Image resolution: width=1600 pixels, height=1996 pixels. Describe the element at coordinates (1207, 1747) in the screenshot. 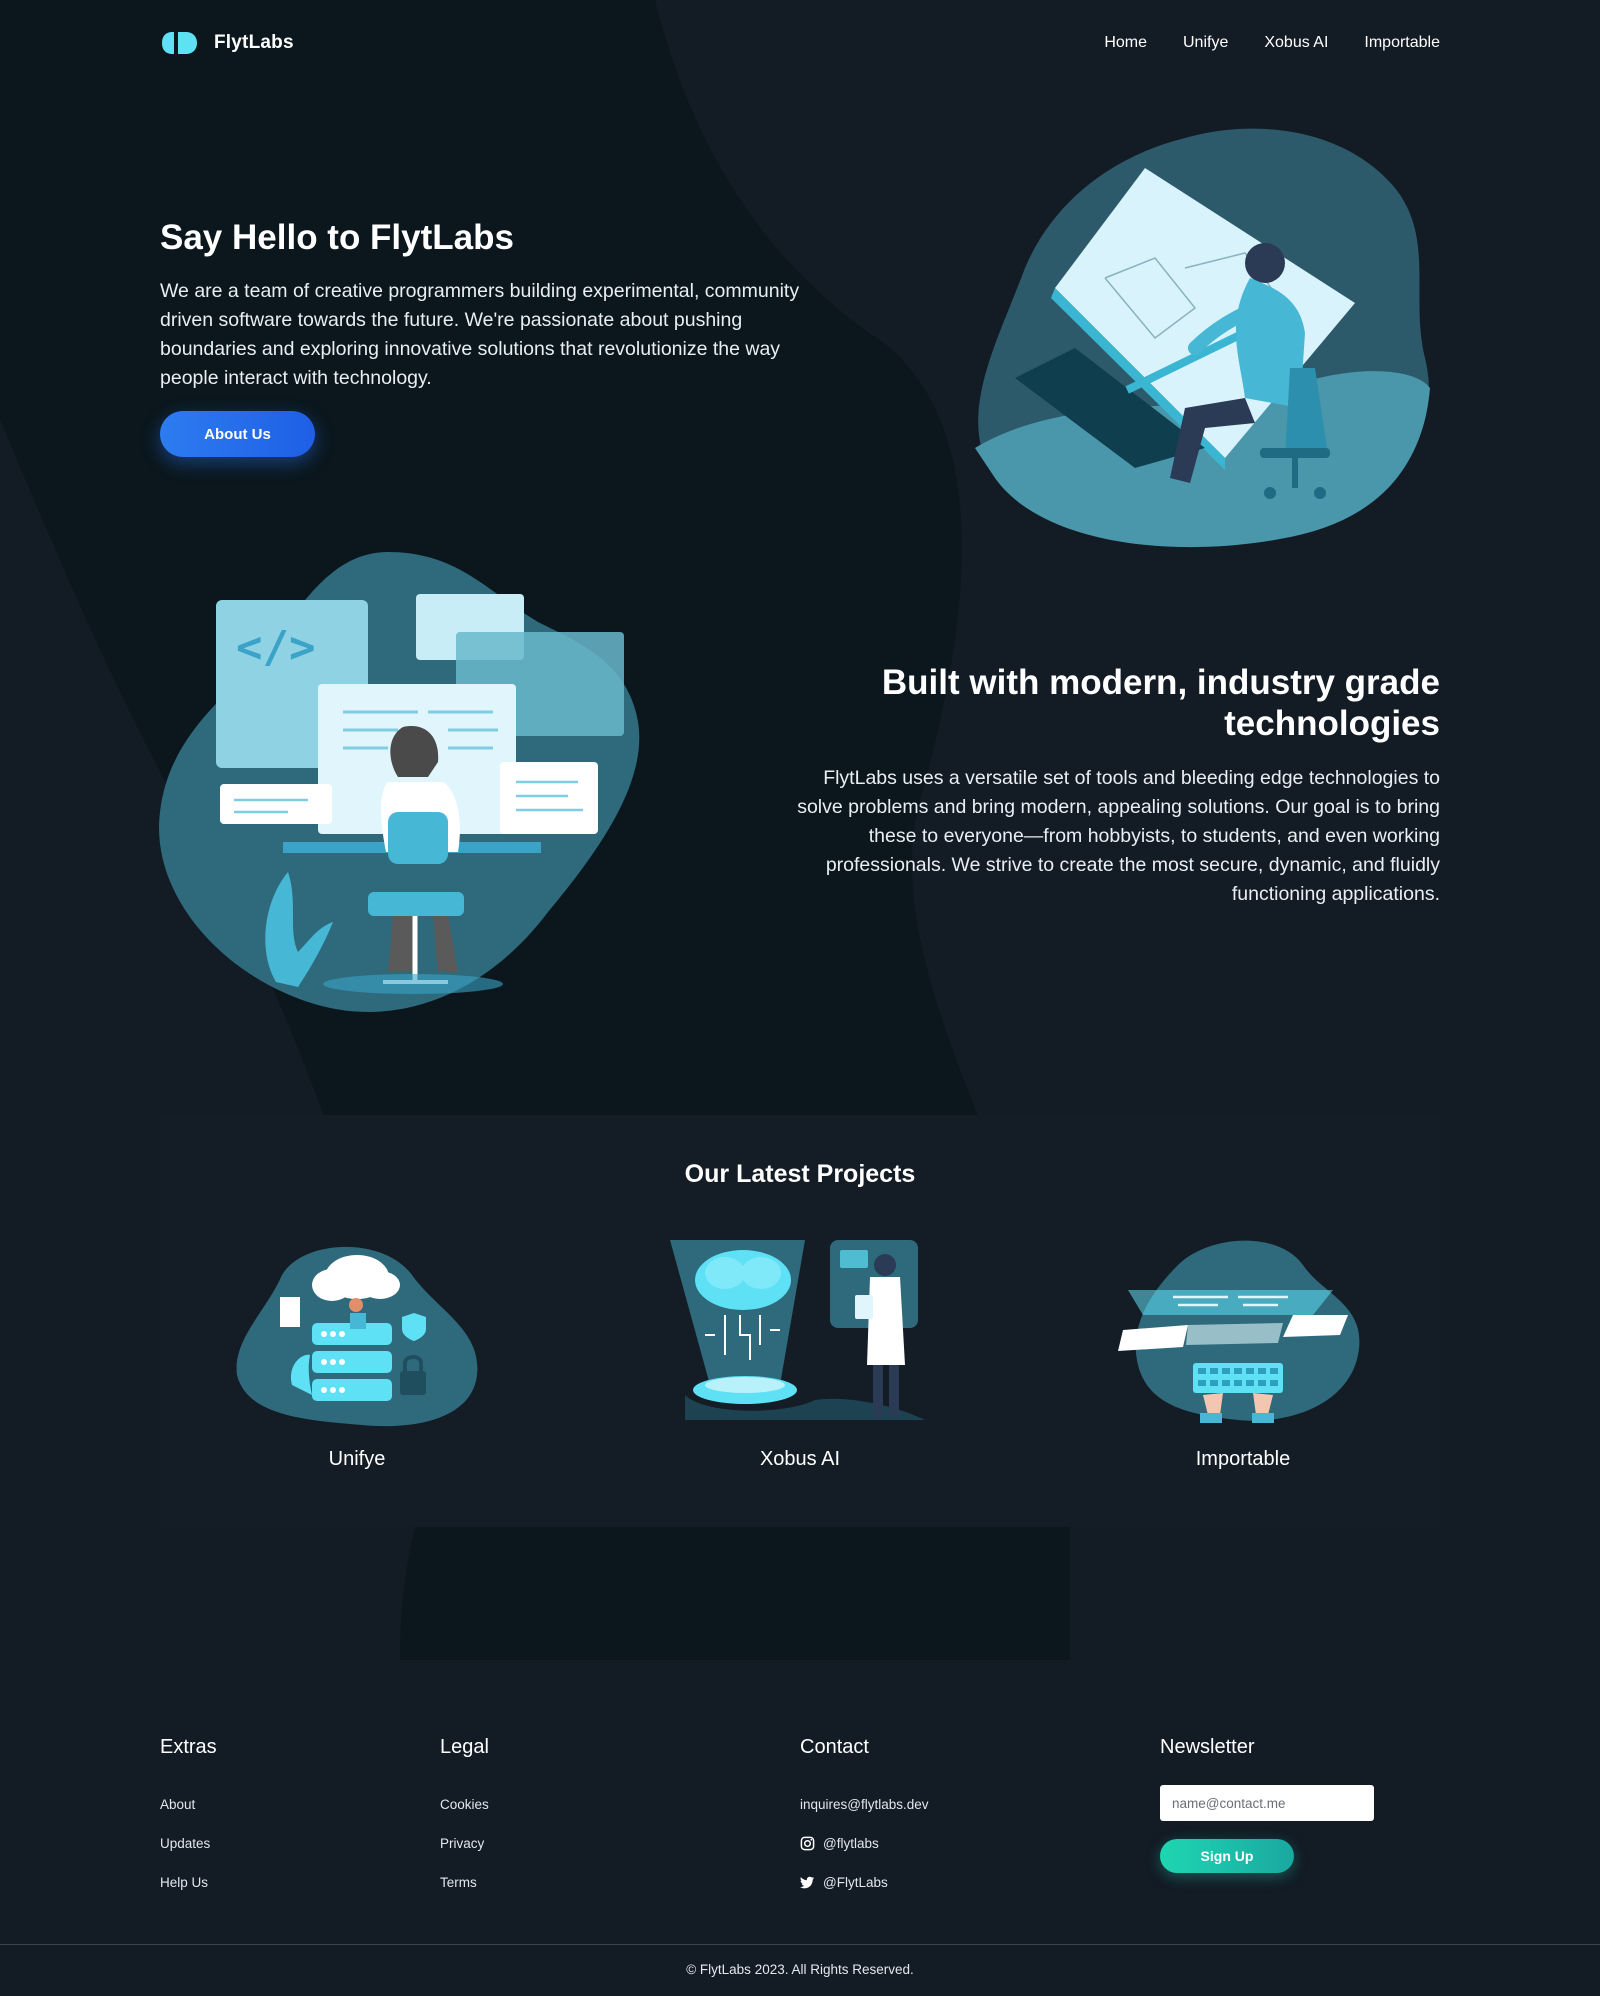

I see `footer-heading-newsletter: Newsletter` at that location.